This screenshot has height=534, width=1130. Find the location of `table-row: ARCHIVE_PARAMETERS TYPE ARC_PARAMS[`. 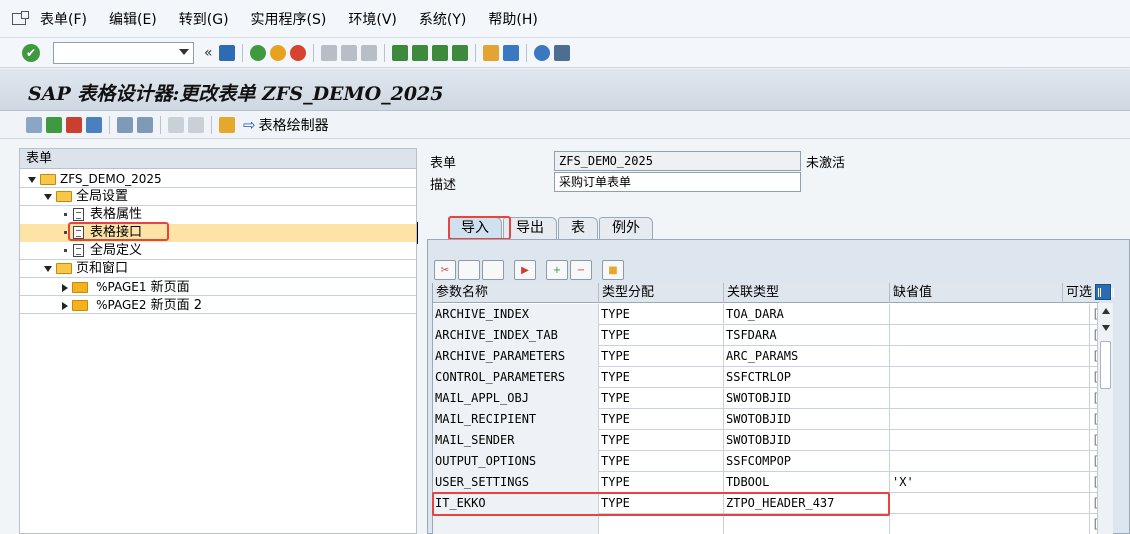

table-row: ARCHIVE_PARAMETERS TYPE ARC_PARAMS[ is located at coordinates (766, 356).